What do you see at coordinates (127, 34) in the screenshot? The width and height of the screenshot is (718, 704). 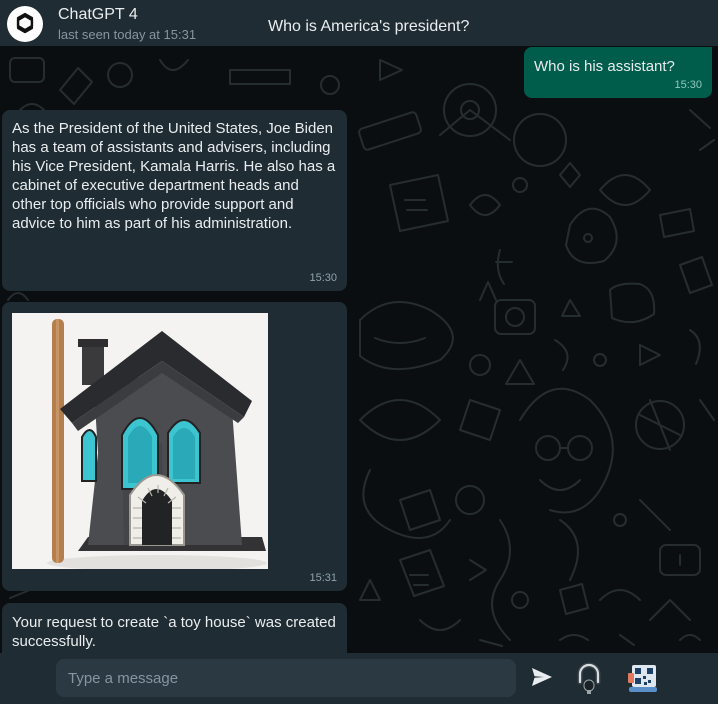 I see `contact-status: last seen today at 15:31` at bounding box center [127, 34].